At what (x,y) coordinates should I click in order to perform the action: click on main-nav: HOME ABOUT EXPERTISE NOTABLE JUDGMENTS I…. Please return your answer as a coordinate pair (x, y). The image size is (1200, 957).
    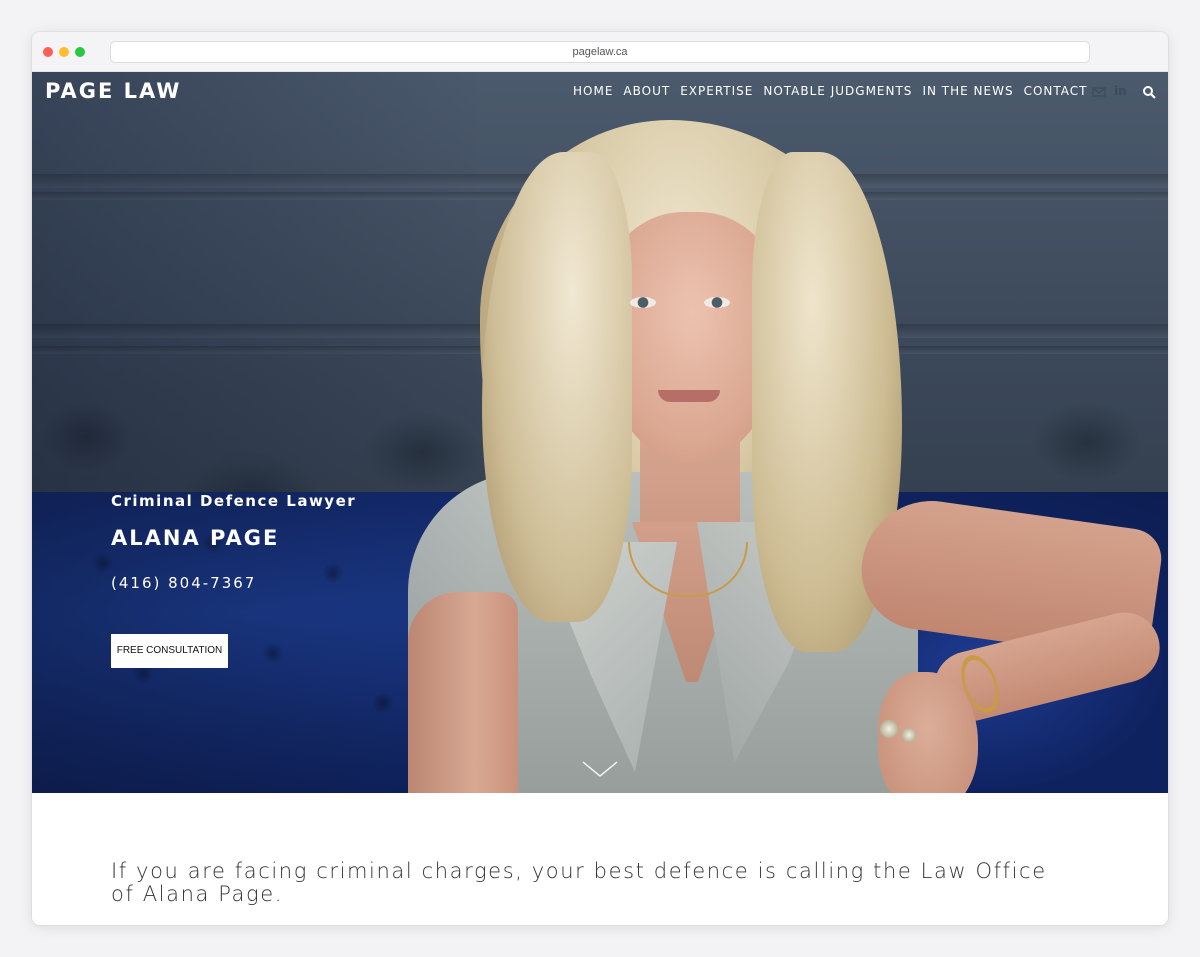
    Looking at the image, I should click on (835, 91).